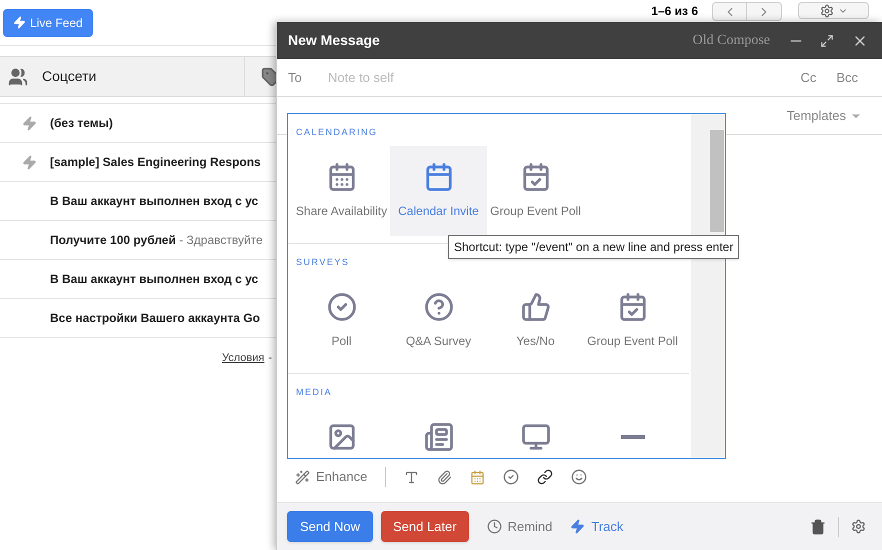  I want to click on link-icon, so click(545, 477).